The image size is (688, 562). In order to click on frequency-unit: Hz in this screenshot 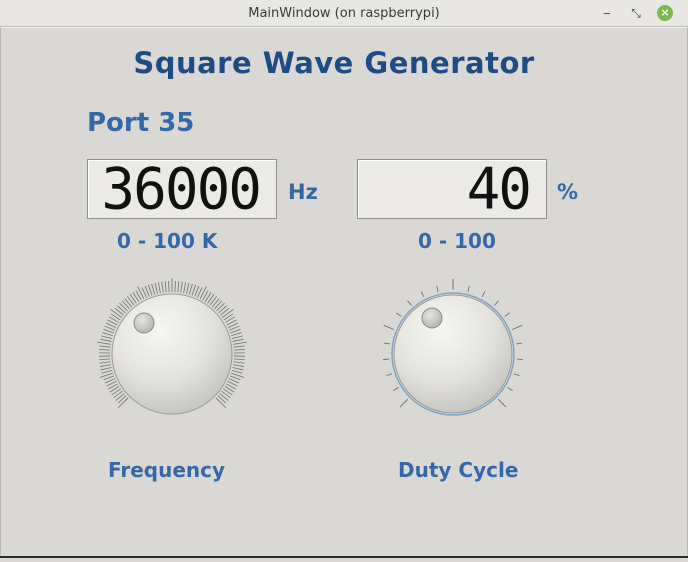, I will do `click(303, 192)`.